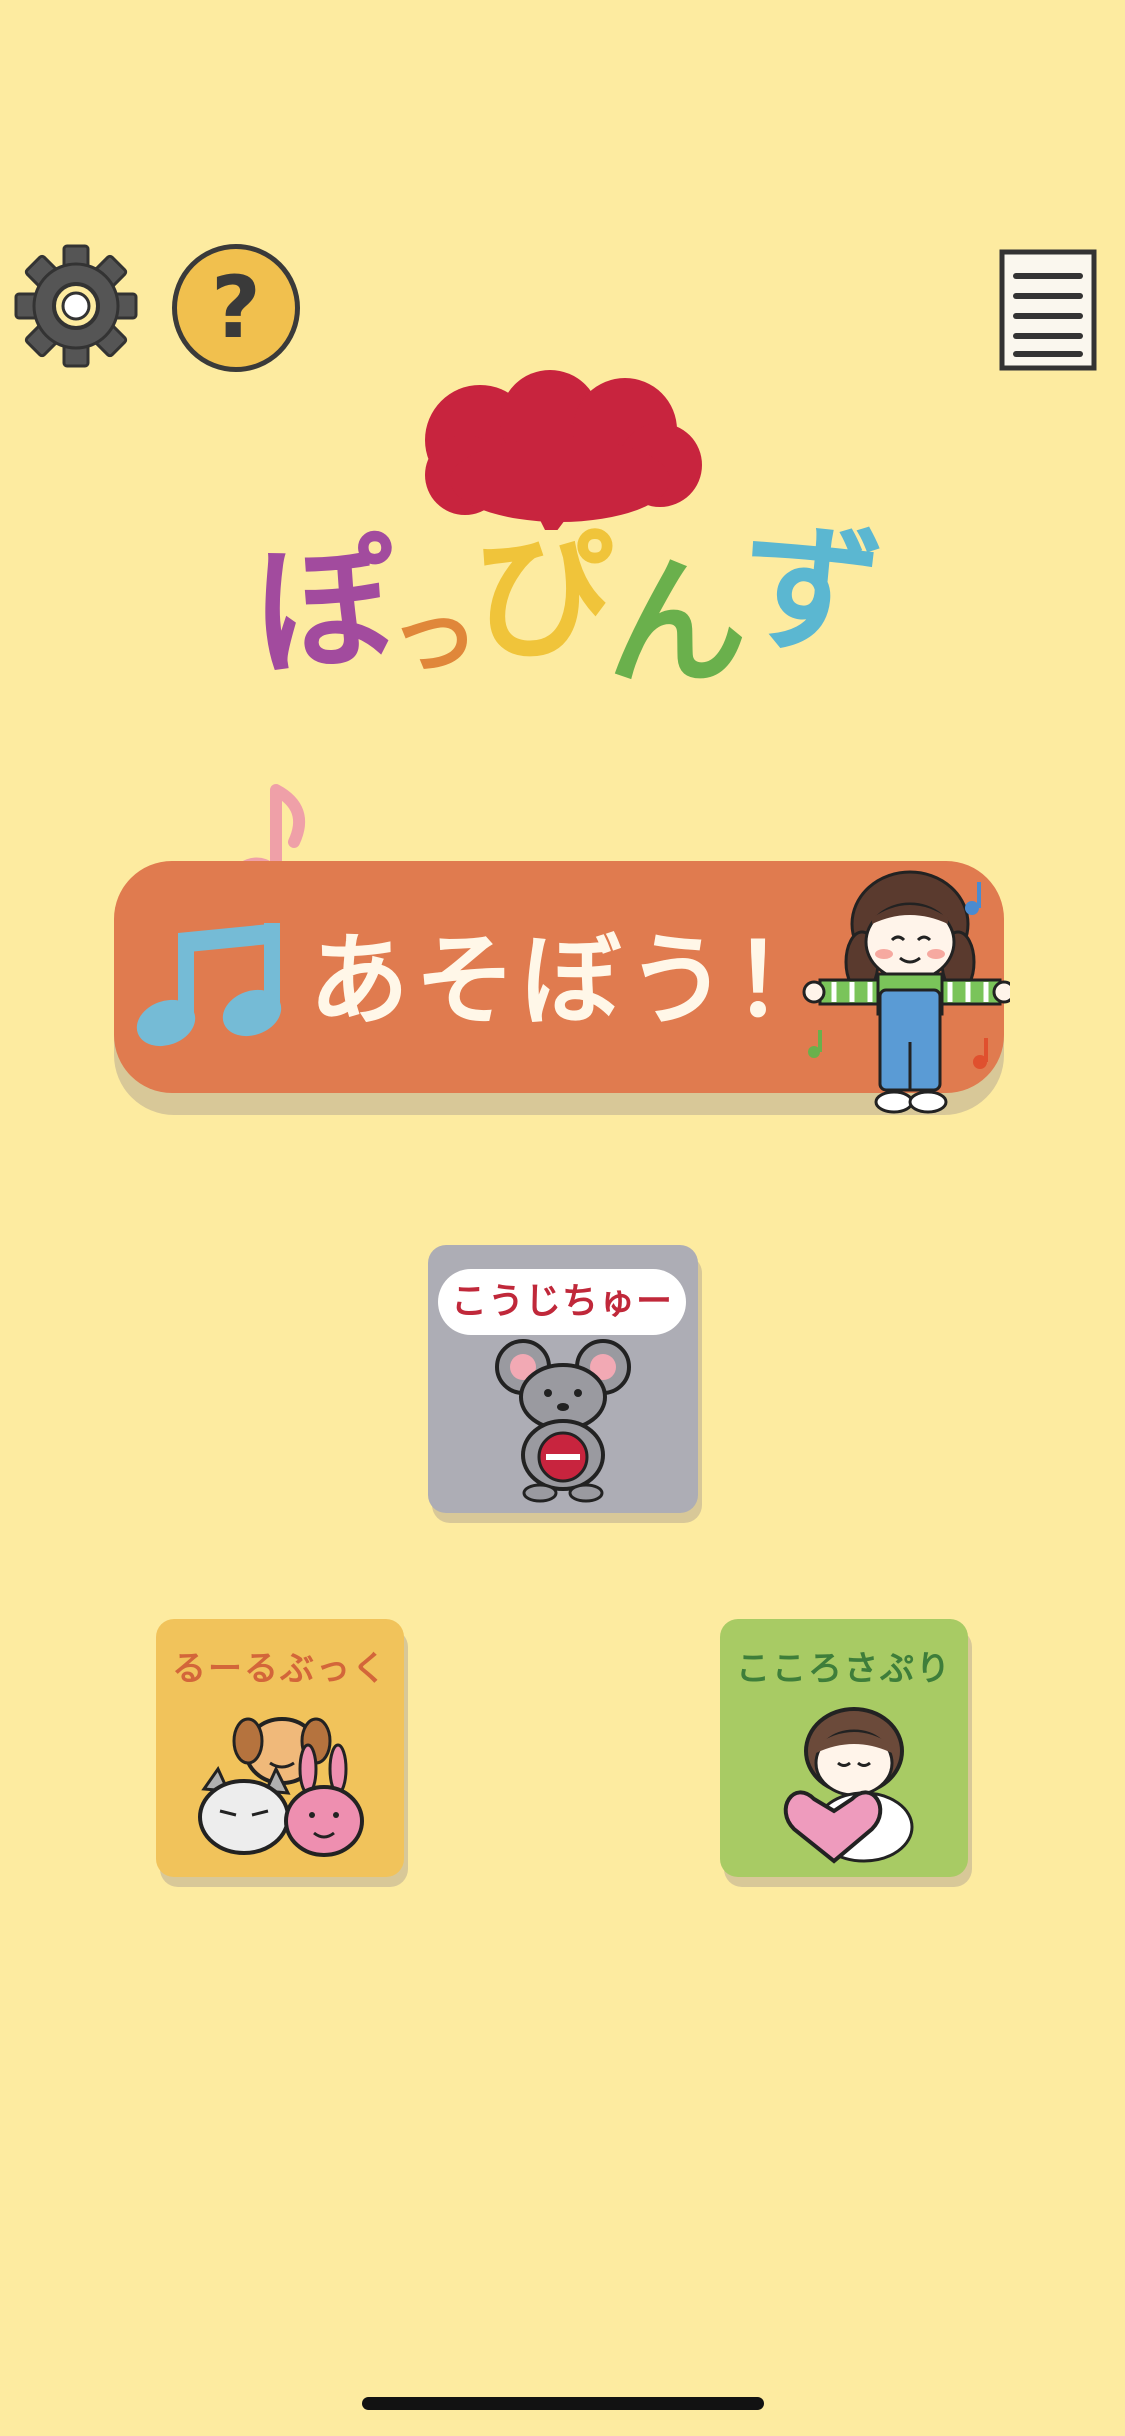  Describe the element at coordinates (542, 597) in the screenshot. I see `logo-letter: ぴ` at that location.